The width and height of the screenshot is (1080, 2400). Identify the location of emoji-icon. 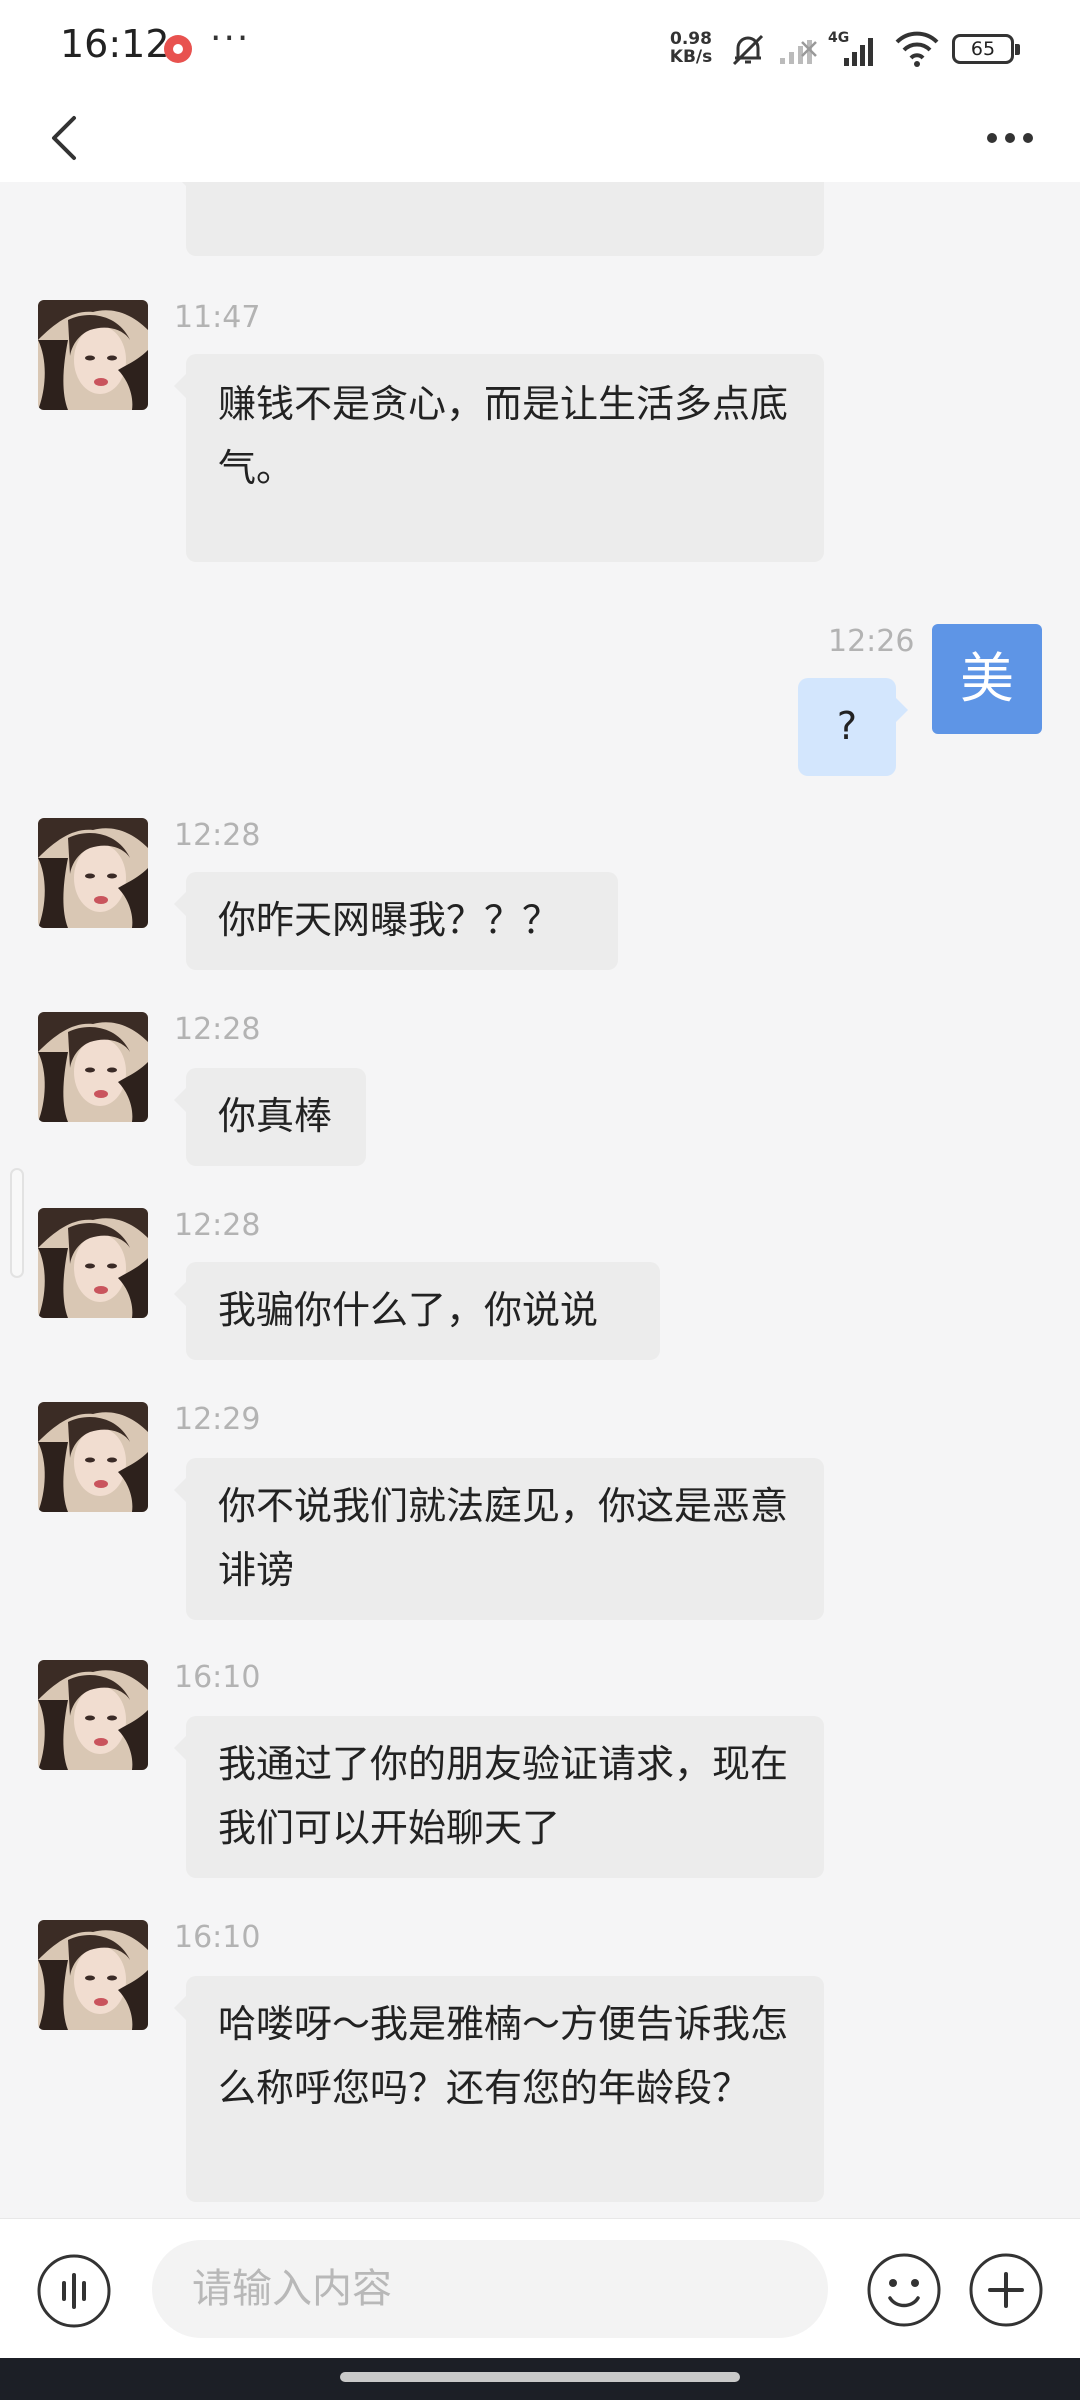
(904, 2290).